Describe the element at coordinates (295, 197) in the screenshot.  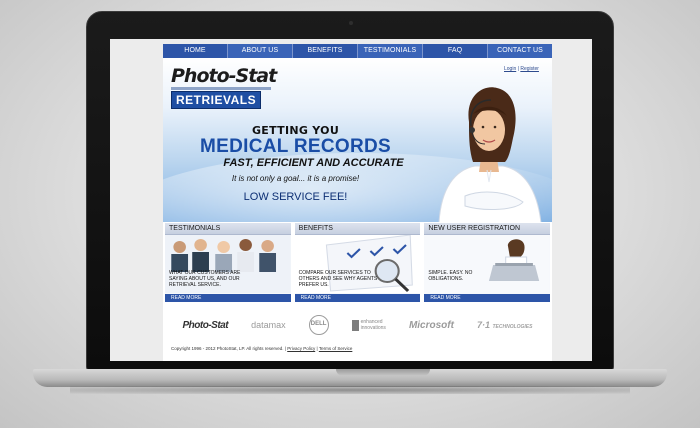
I see `hero-fee: LOW SERVICE FEE!` at that location.